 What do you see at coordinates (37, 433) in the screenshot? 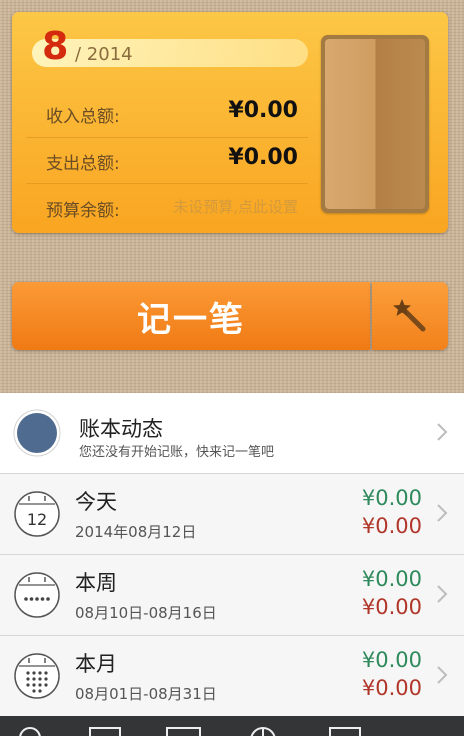
I see `avatar` at bounding box center [37, 433].